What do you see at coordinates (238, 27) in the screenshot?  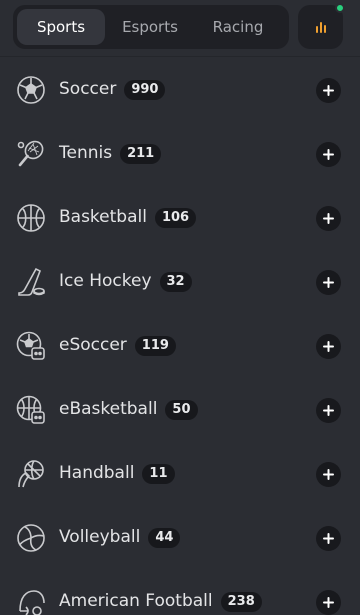 I see `tab-racing: Racing` at bounding box center [238, 27].